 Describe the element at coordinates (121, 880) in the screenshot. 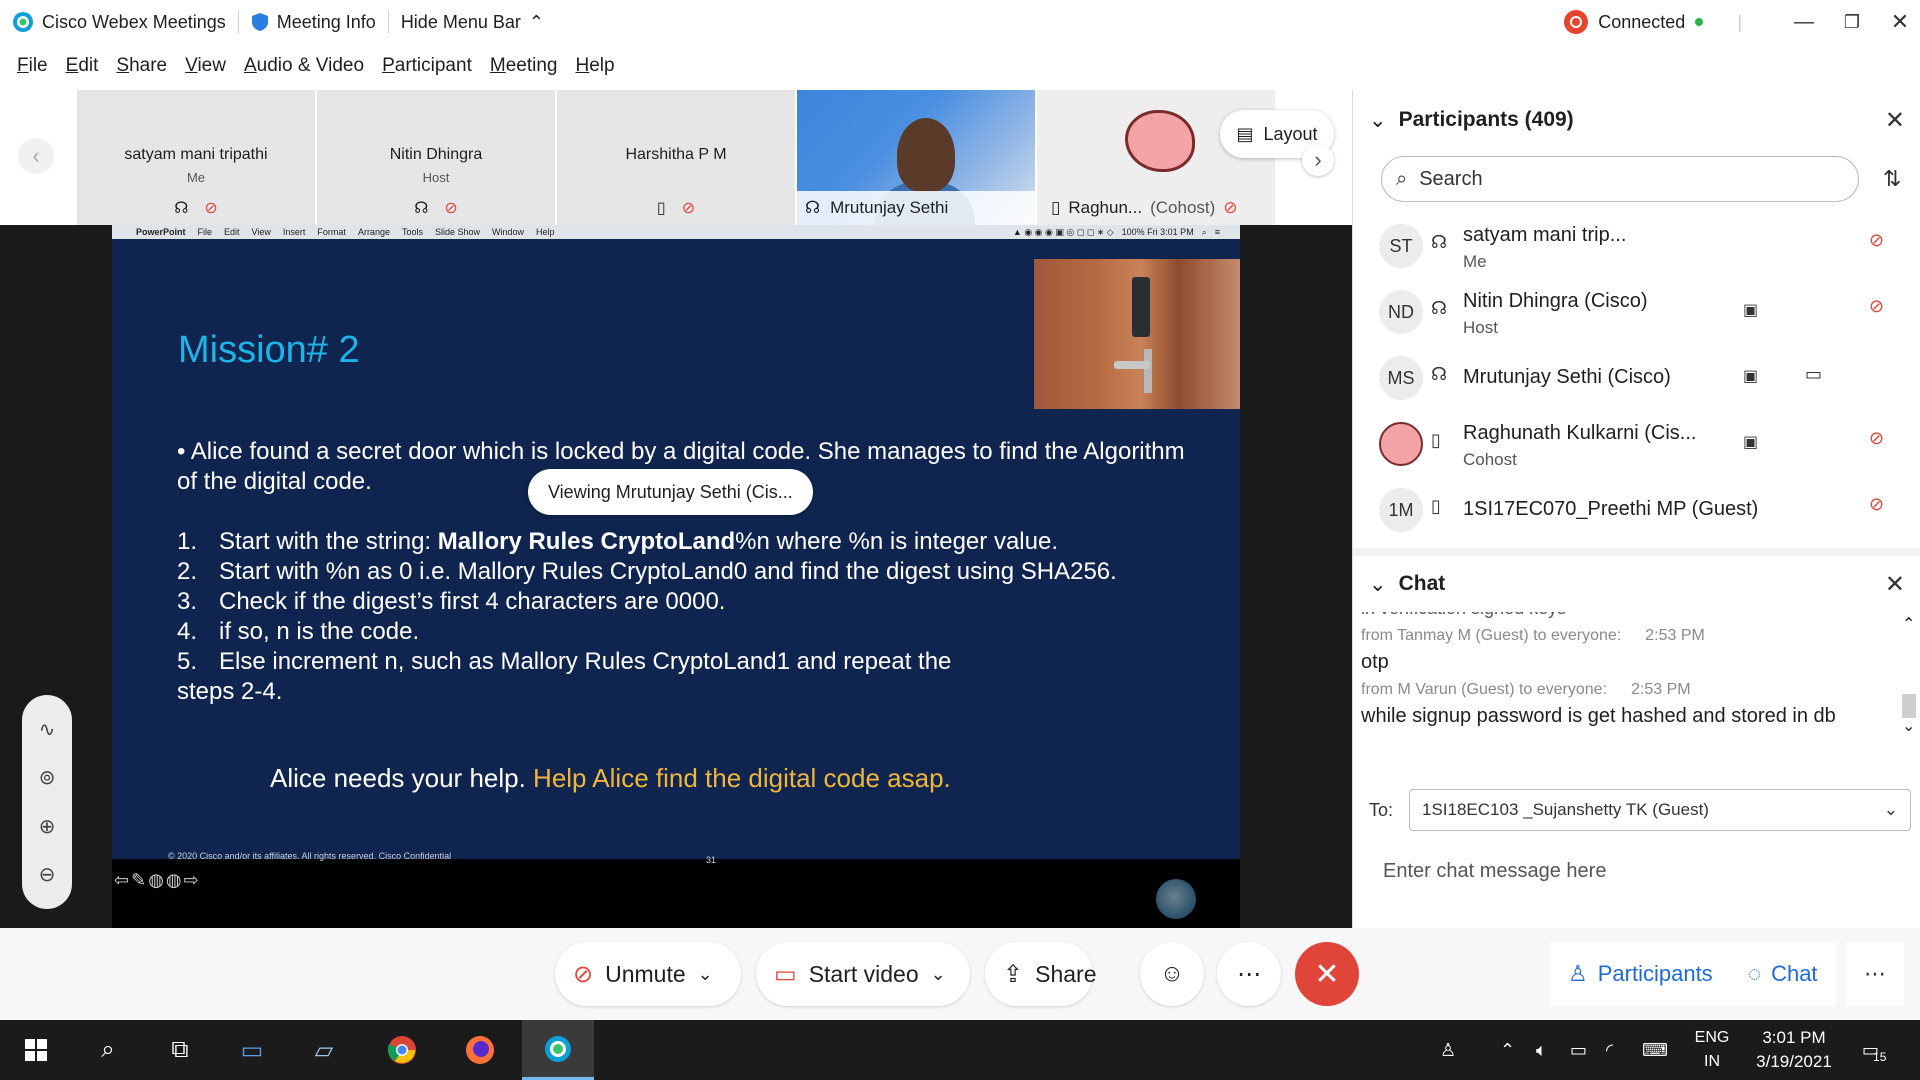

I see `prev-slide-icon: ⇦` at that location.